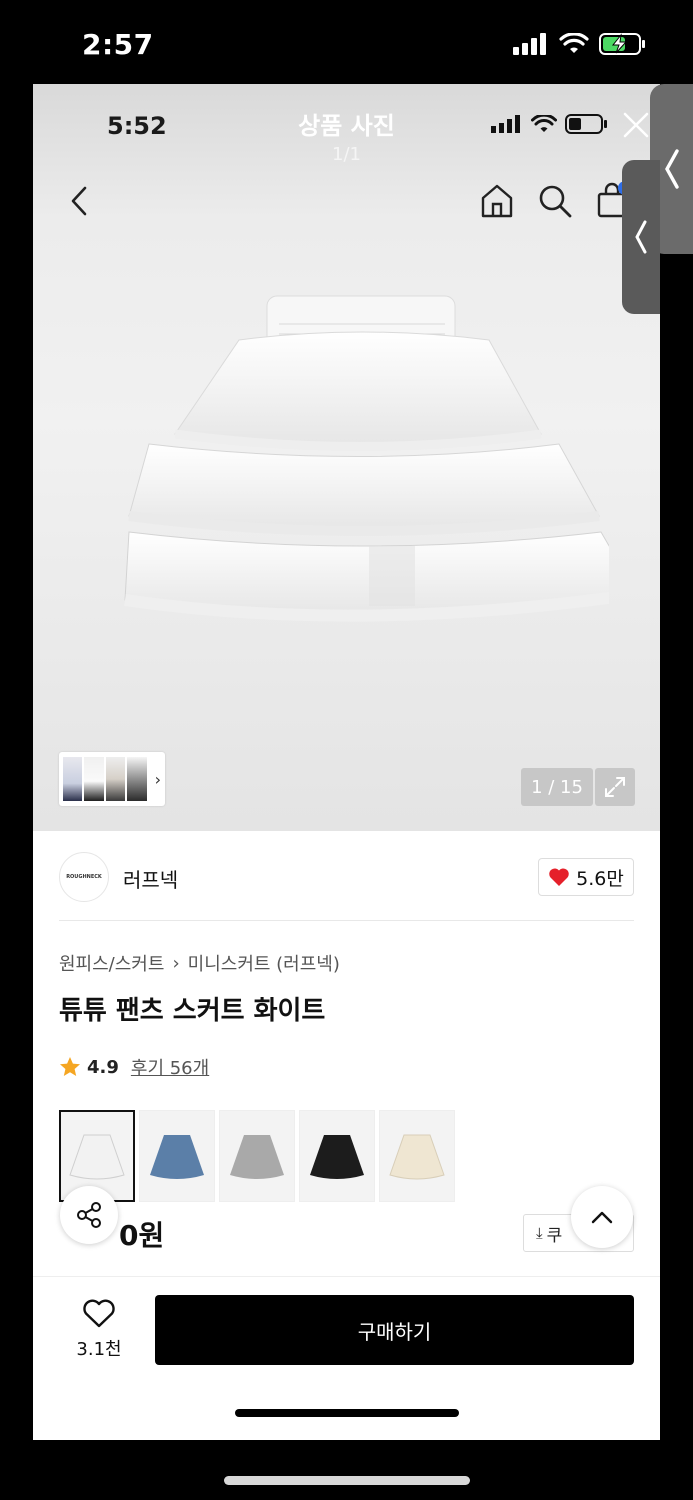 The image size is (693, 1500). What do you see at coordinates (346, 124) in the screenshot?
I see `inner-status-bar: 5:52 상품 사진 1/1` at bounding box center [346, 124].